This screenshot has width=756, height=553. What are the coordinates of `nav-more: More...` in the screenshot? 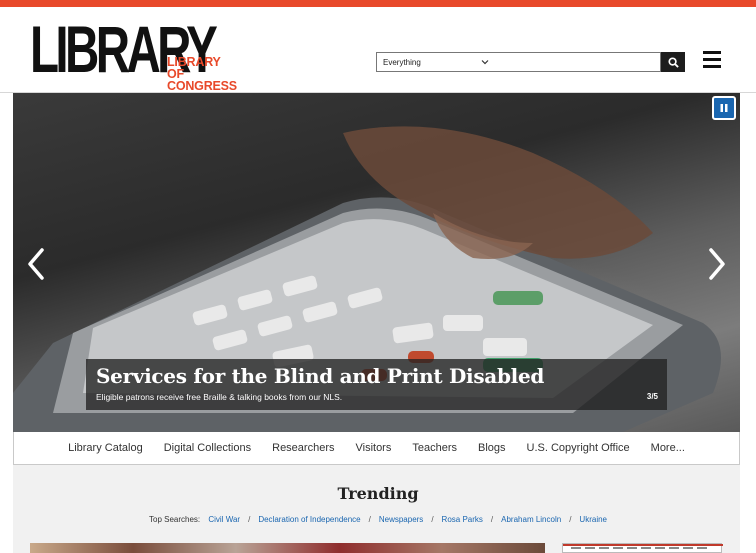 It's located at (667, 448).